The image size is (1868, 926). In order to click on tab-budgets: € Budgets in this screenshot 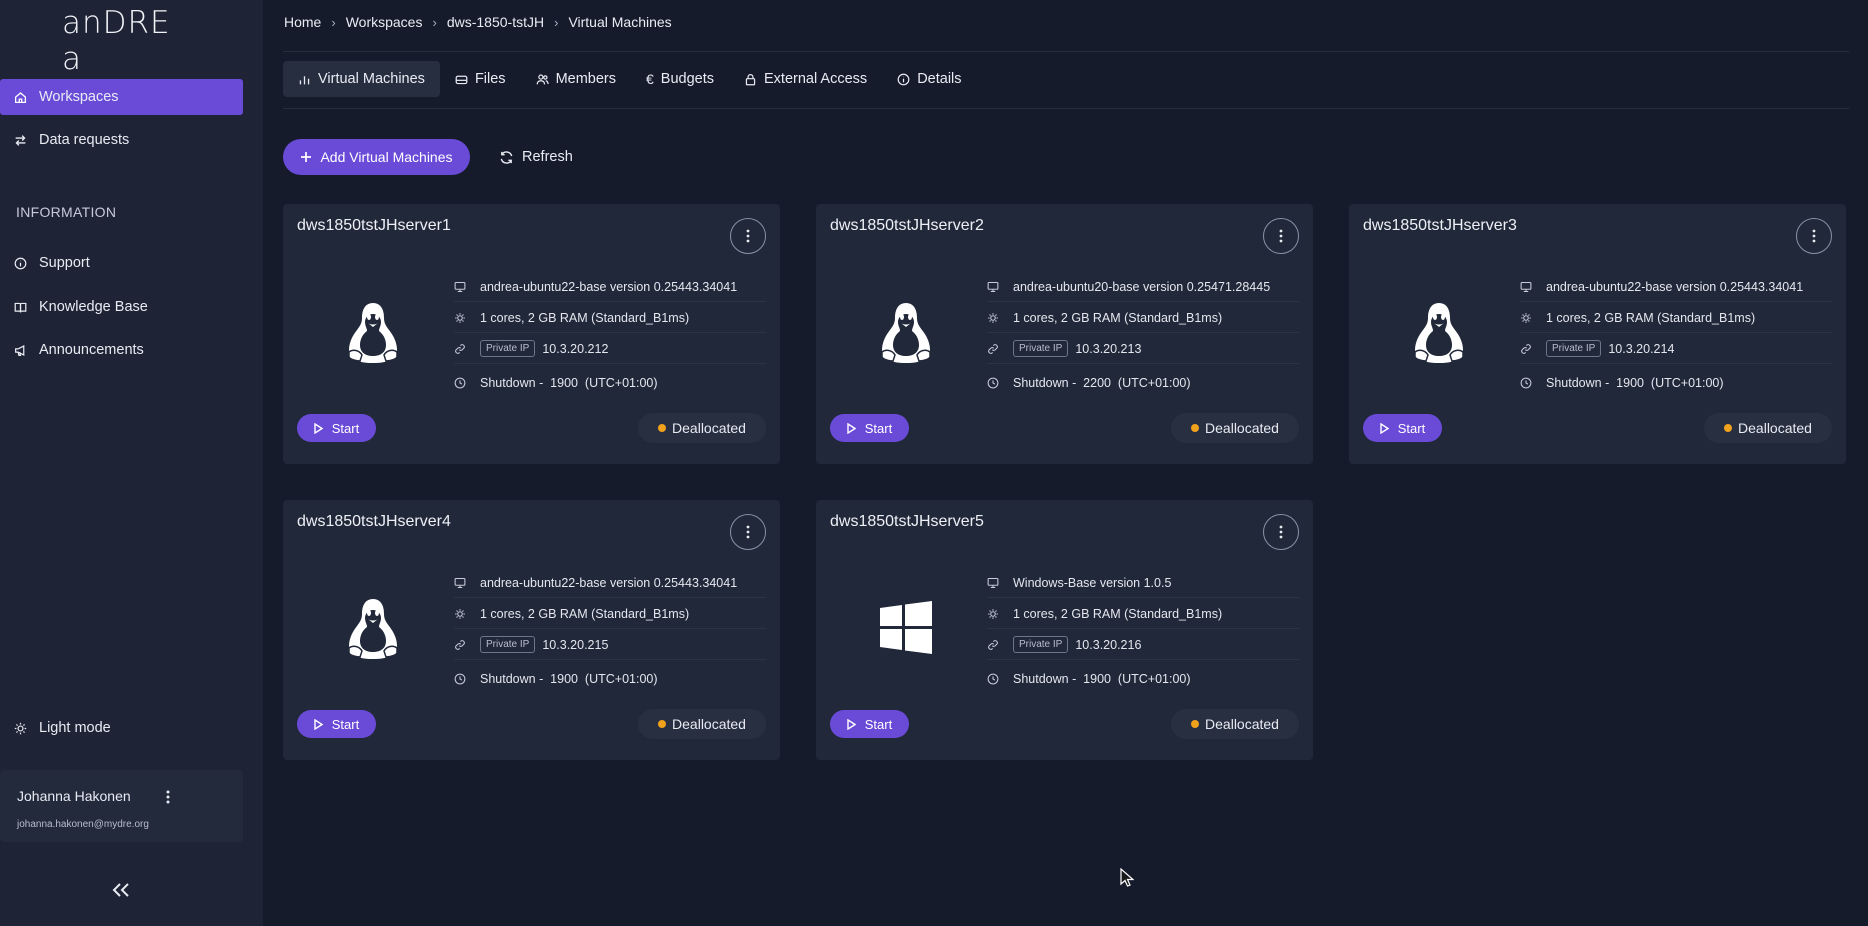, I will do `click(680, 79)`.